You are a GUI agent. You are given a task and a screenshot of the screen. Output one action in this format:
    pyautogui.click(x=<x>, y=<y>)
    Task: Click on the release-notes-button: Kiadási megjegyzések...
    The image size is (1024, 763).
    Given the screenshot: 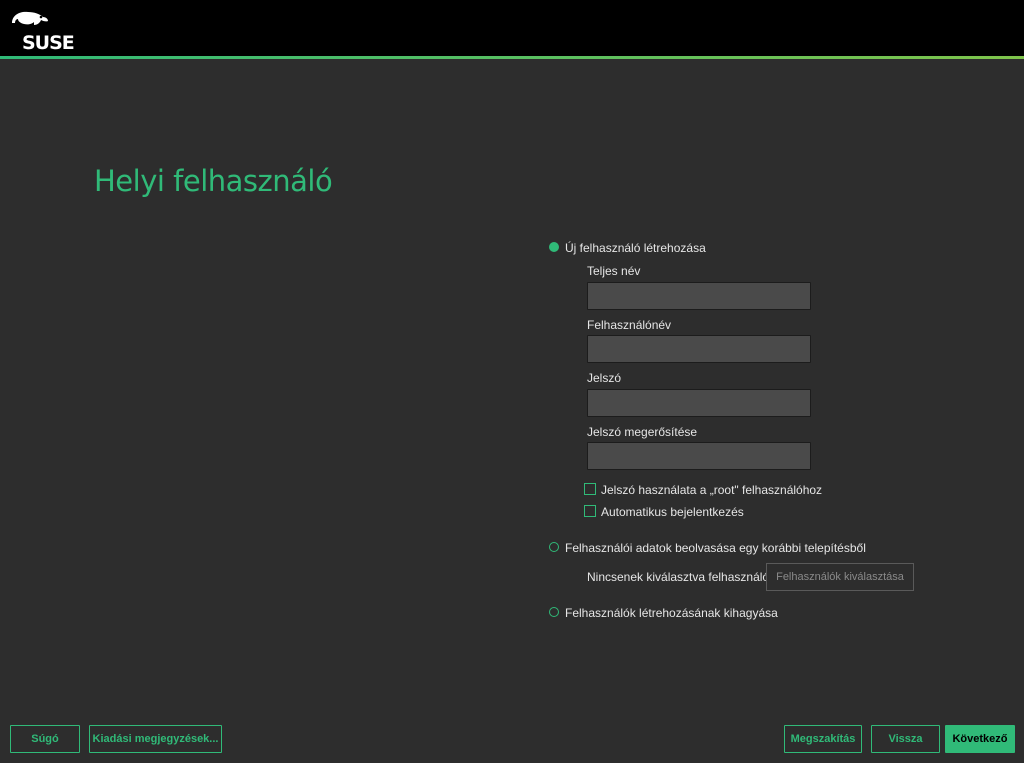 What is the action you would take?
    pyautogui.click(x=155, y=739)
    